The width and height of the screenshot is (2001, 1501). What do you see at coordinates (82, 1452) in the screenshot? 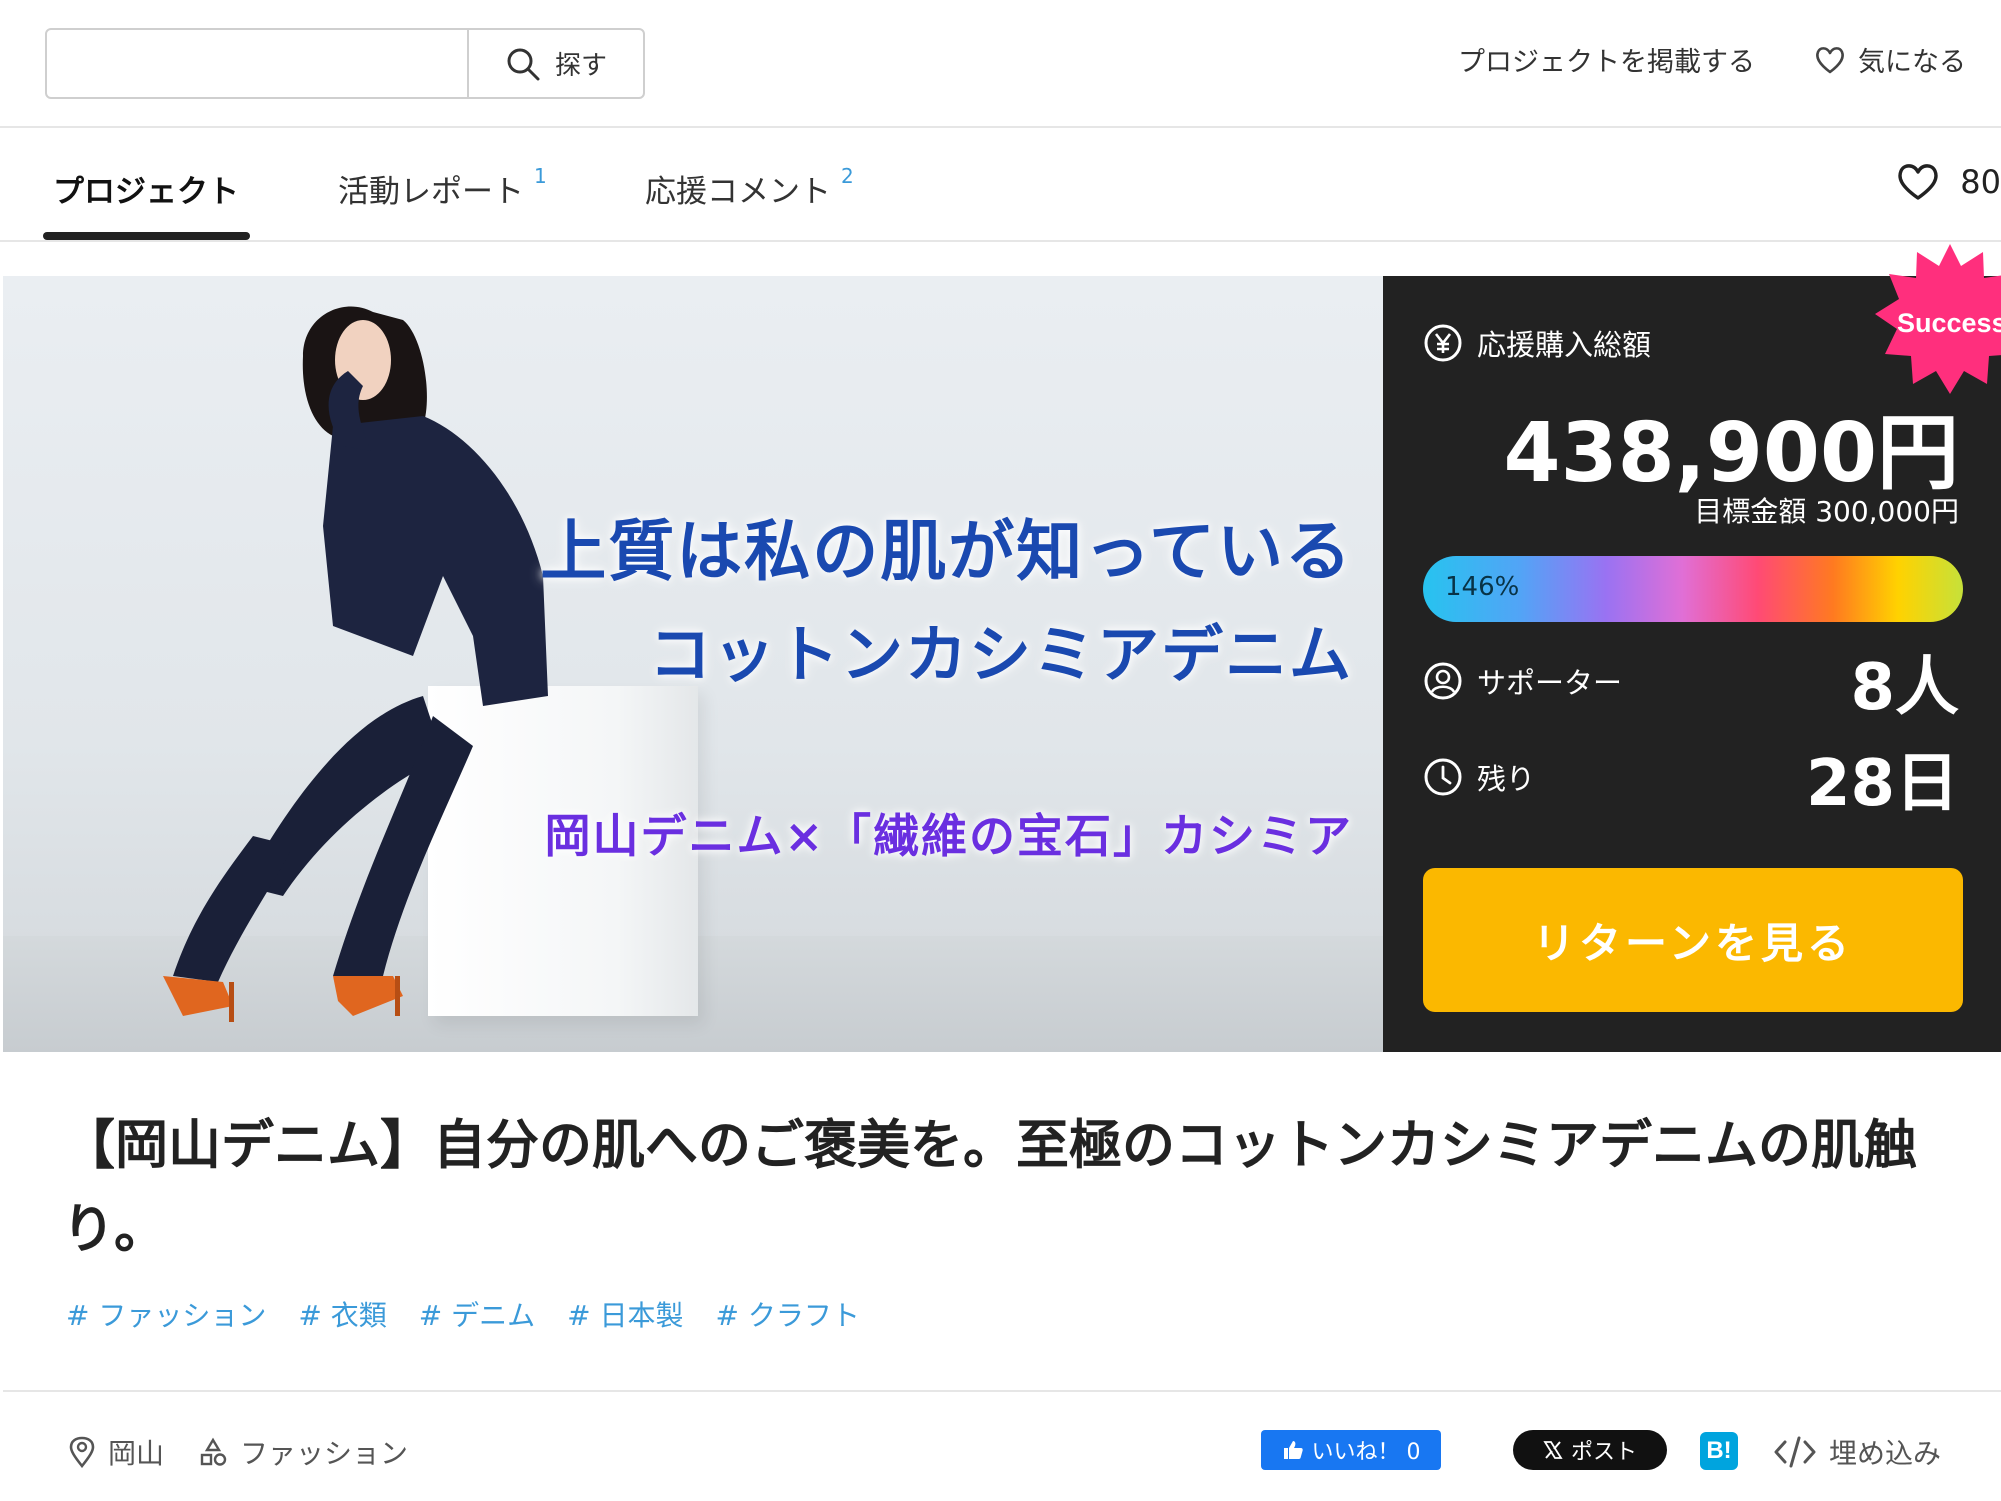
I see `map-pin-icon` at bounding box center [82, 1452].